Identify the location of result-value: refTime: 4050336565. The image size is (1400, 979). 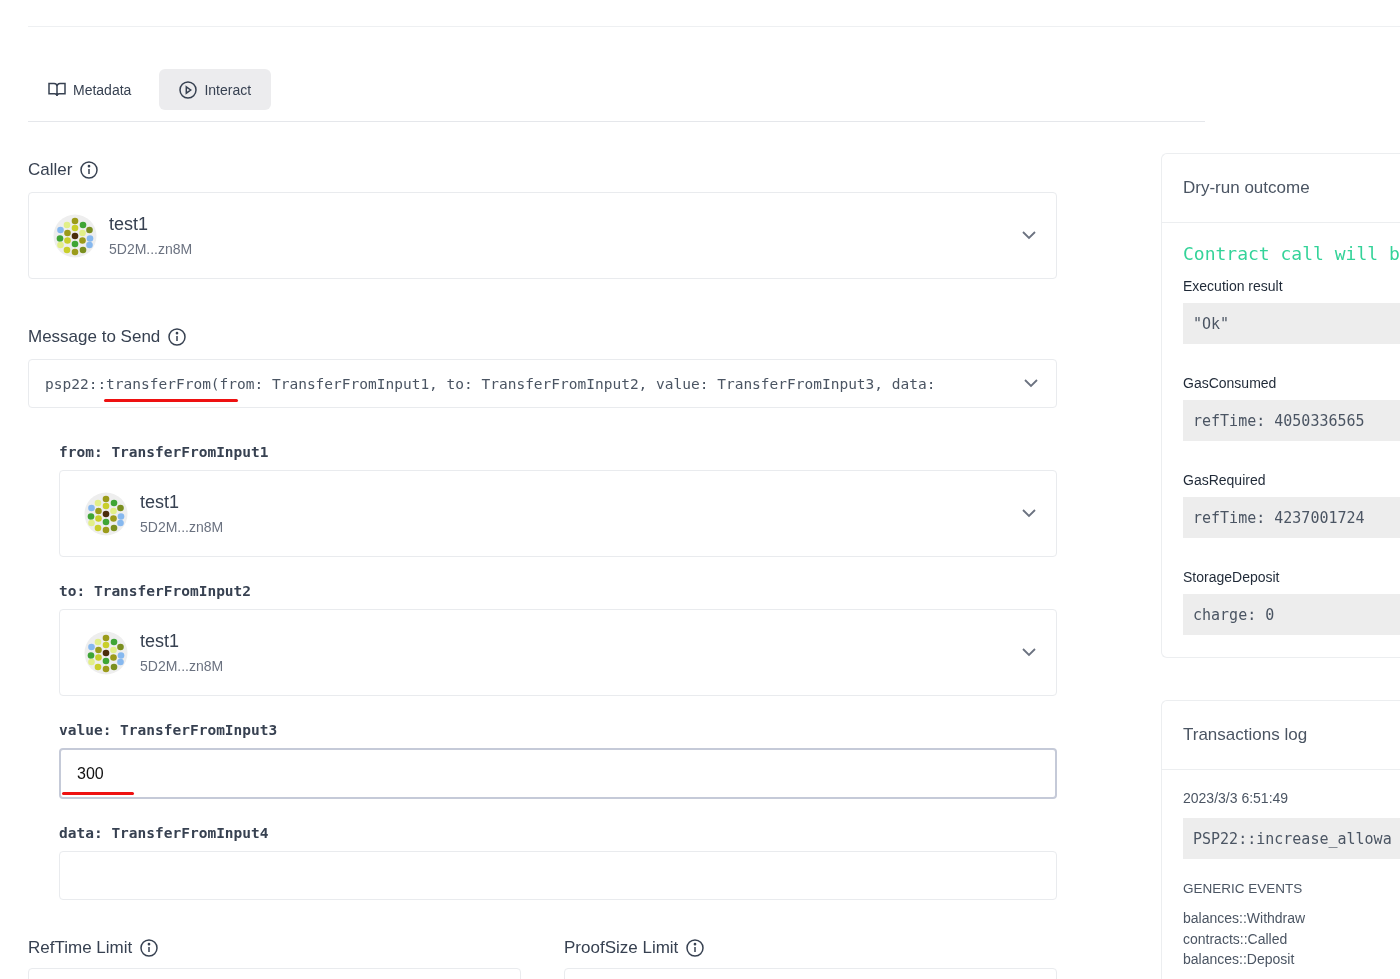
(1291, 420).